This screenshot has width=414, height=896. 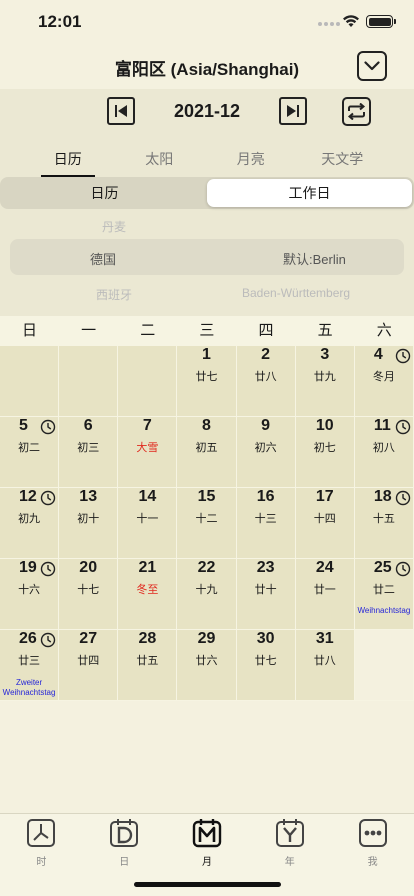 I want to click on segment-calendar: 日历, so click(x=104, y=193).